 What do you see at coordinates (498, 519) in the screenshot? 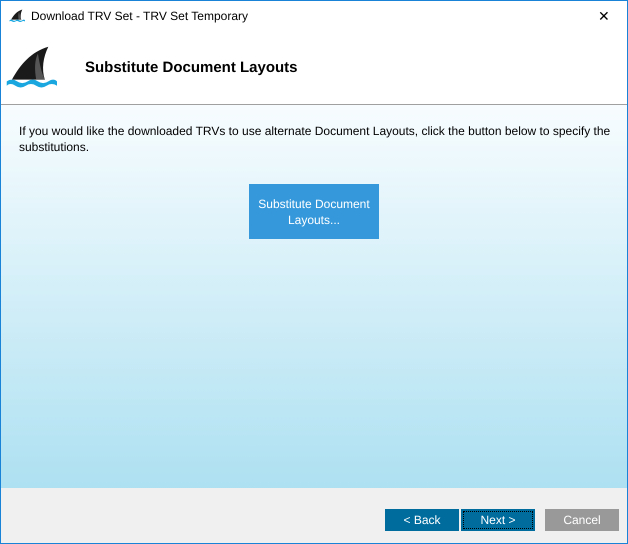
I see `wizard-button: Next >` at bounding box center [498, 519].